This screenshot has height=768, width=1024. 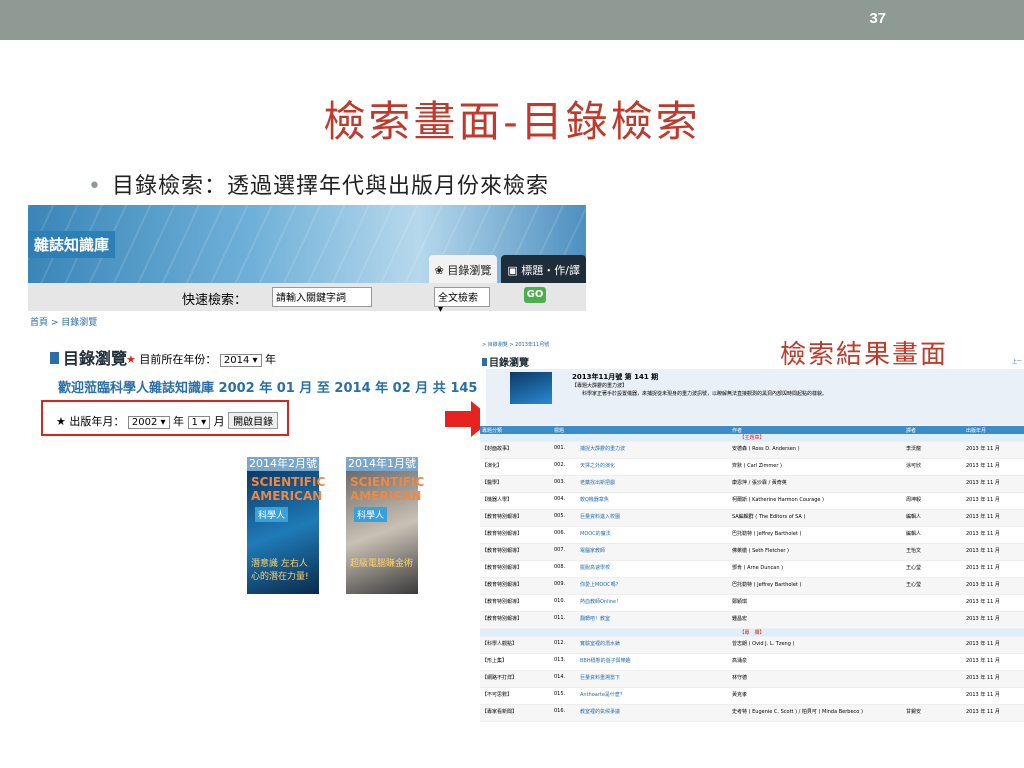 I want to click on table-row: 【網路不打烊】 014. 巨量資料重溯當下 林守德 2013 年 11 月, so click(x=752, y=679).